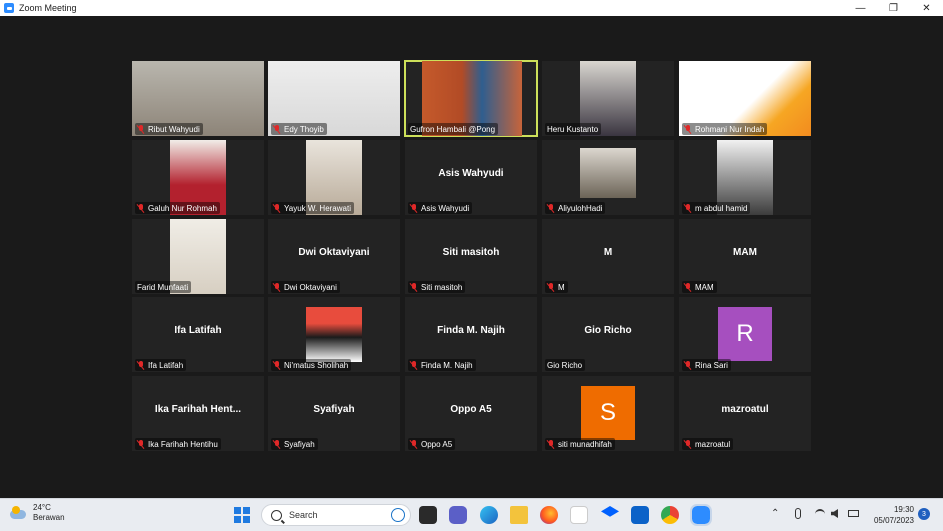 The image size is (943, 531). I want to click on participant-name-label: Gufron Hambali @Pong, so click(453, 129).